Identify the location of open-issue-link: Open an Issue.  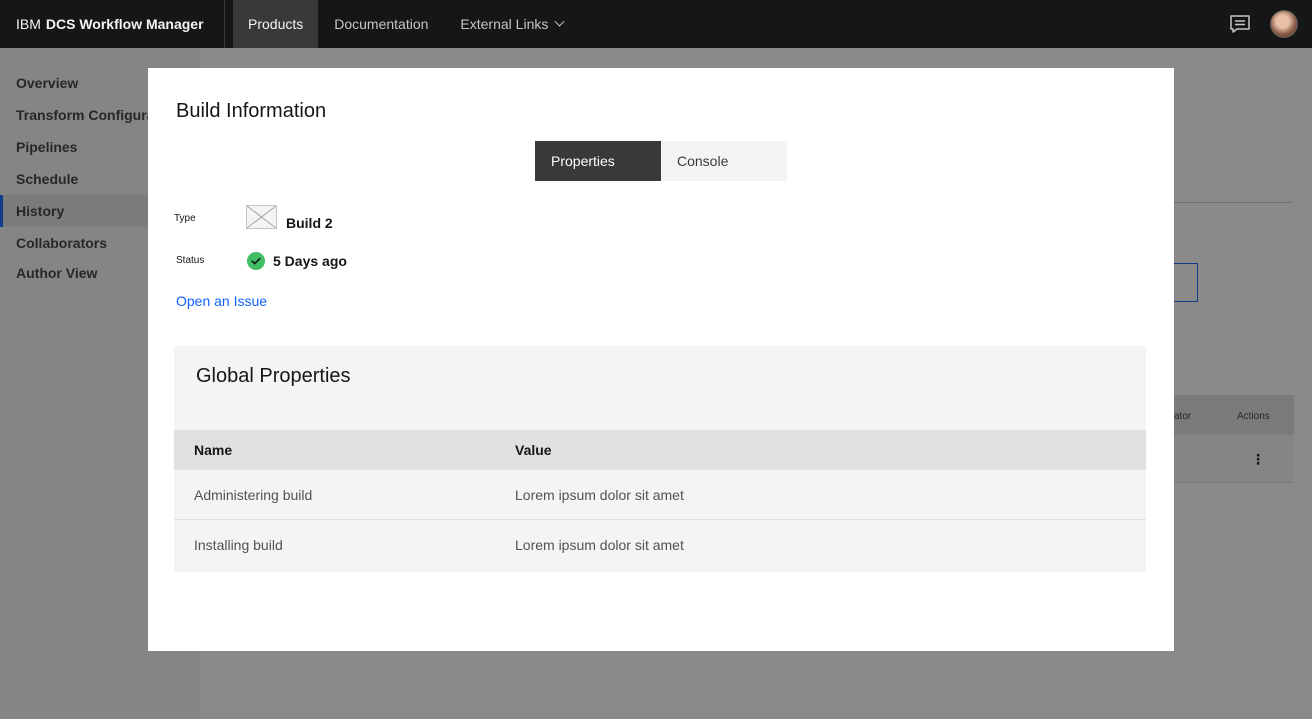
(221, 301).